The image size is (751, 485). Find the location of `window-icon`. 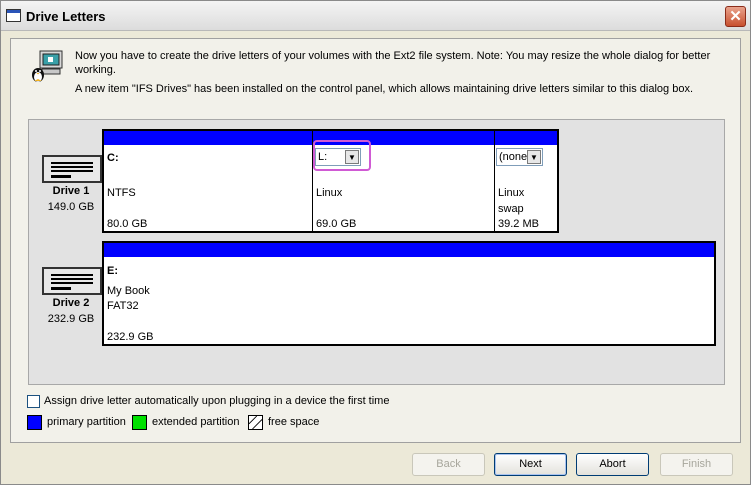

window-icon is located at coordinates (13, 15).